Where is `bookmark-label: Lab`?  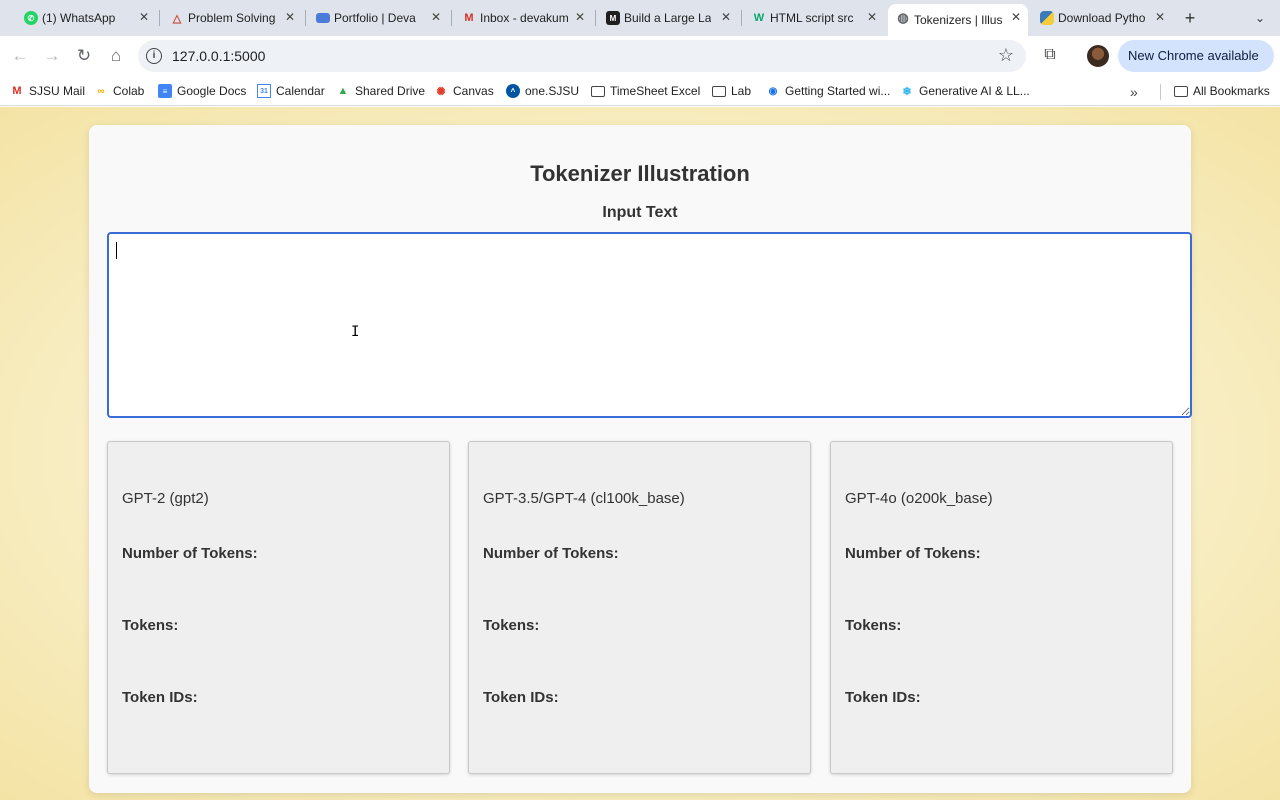
bookmark-label: Lab is located at coordinates (741, 91).